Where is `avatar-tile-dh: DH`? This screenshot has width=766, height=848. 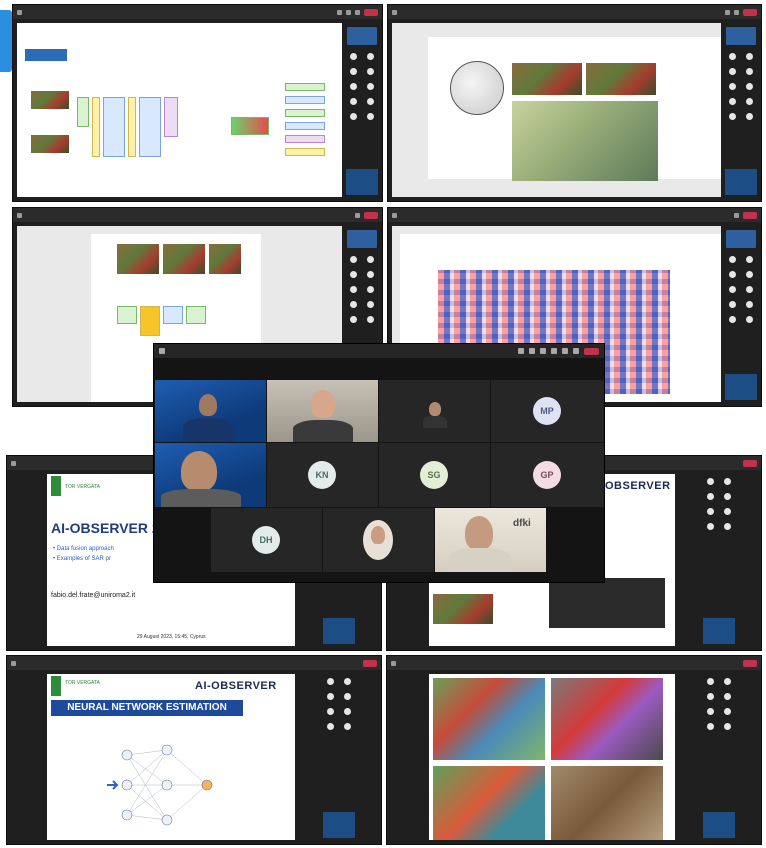
avatar-tile-dh: DH is located at coordinates (266, 540).